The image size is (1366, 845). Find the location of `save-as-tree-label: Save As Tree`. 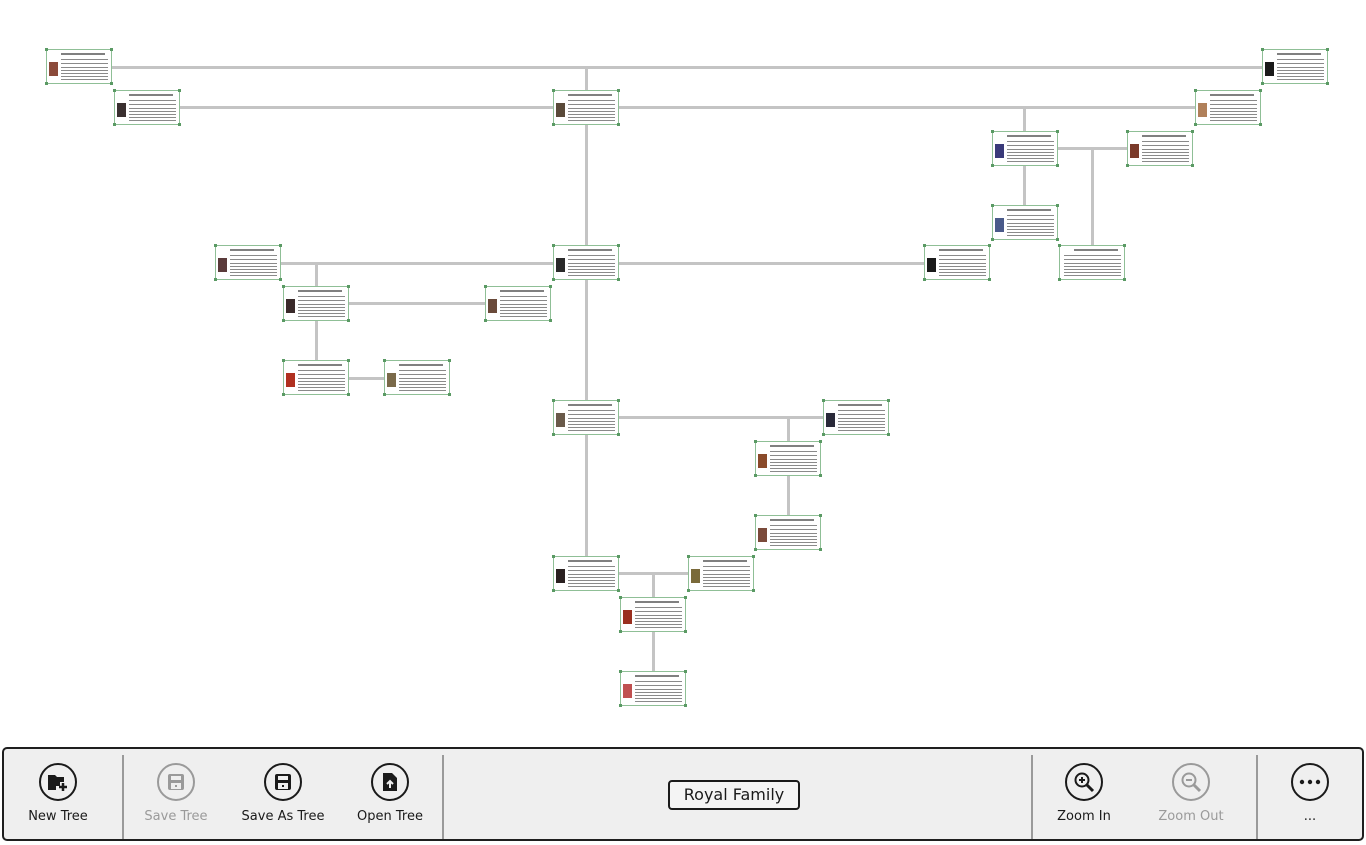

save-as-tree-label: Save As Tree is located at coordinates (283, 816).